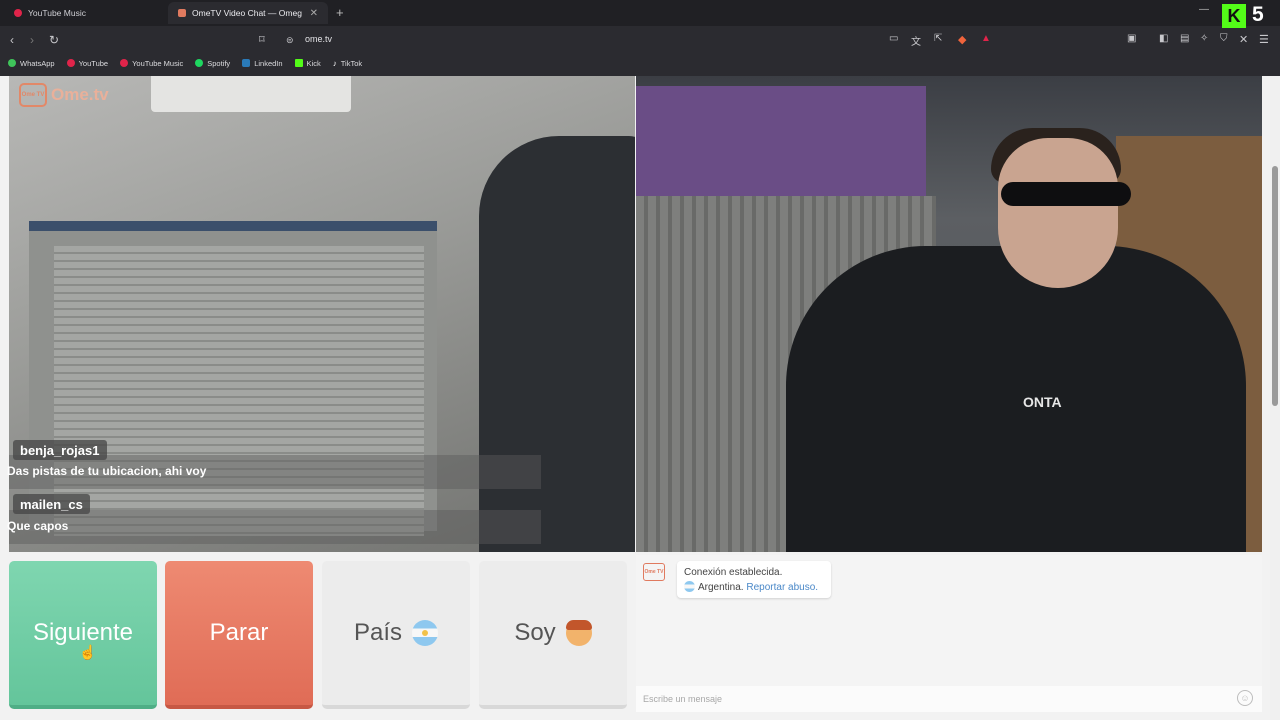 This screenshot has height=720, width=1280. Describe the element at coordinates (1234, 16) in the screenshot. I see `kick-badge: K` at that location.